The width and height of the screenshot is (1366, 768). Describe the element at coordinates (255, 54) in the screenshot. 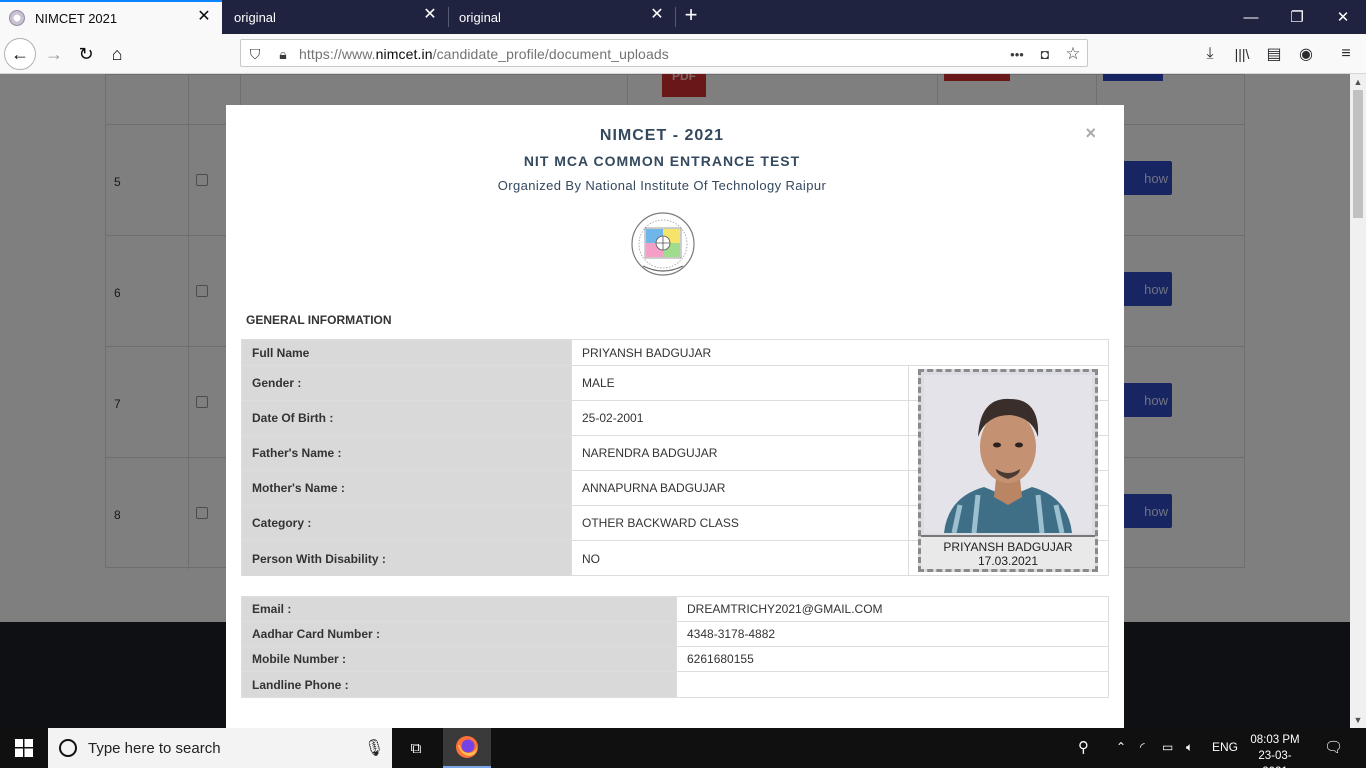

I see `shield-icon: ⛉` at that location.